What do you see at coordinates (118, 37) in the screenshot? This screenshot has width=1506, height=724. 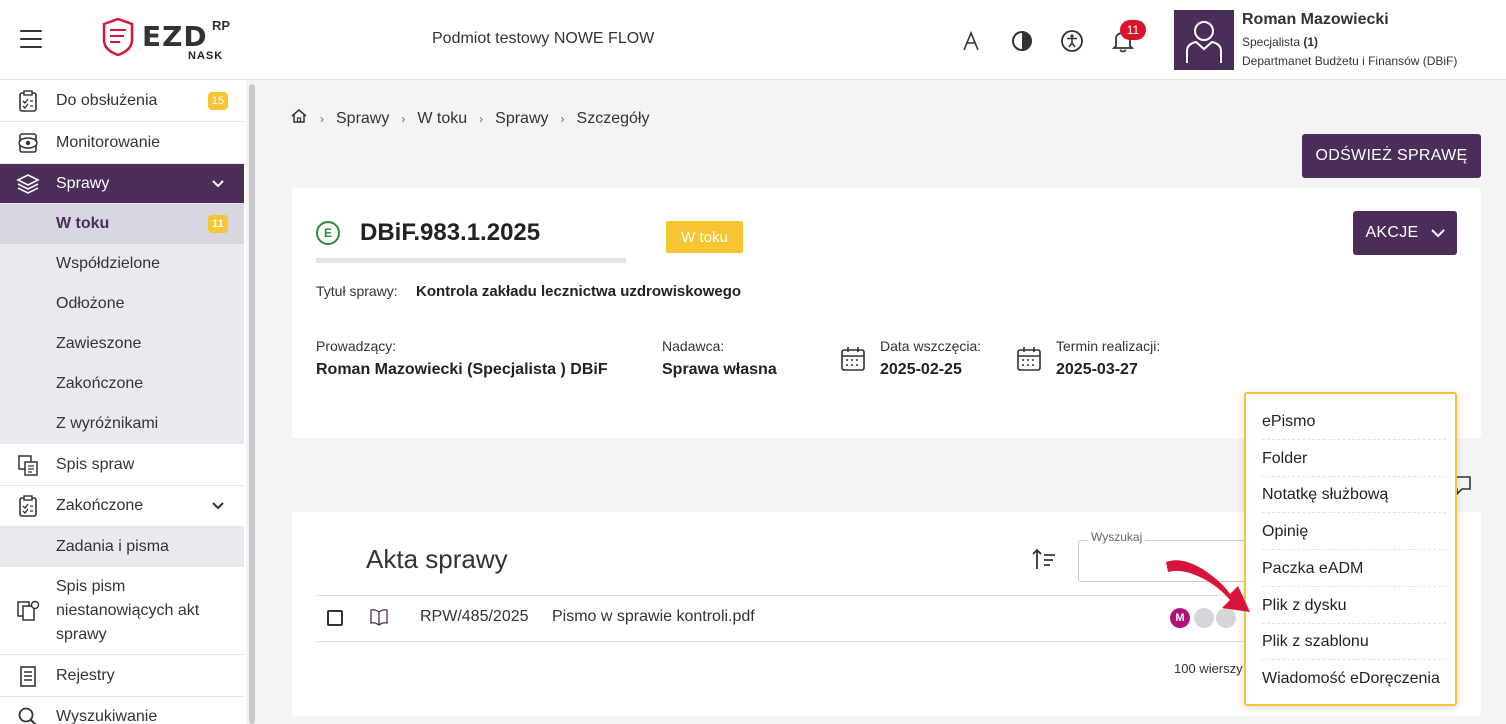 I see `logo-emblem-icon` at bounding box center [118, 37].